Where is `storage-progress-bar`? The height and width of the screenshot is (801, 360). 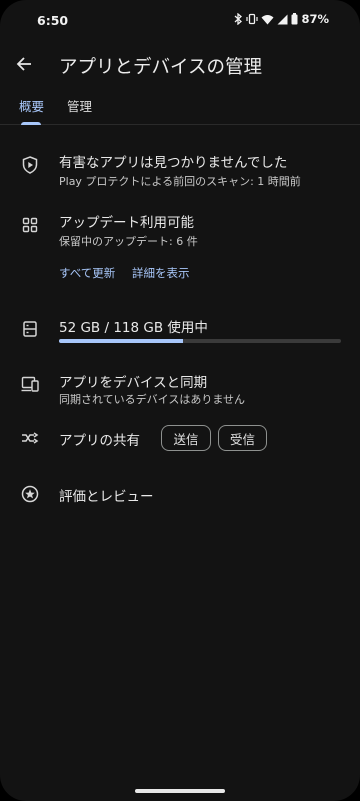 storage-progress-bar is located at coordinates (200, 341).